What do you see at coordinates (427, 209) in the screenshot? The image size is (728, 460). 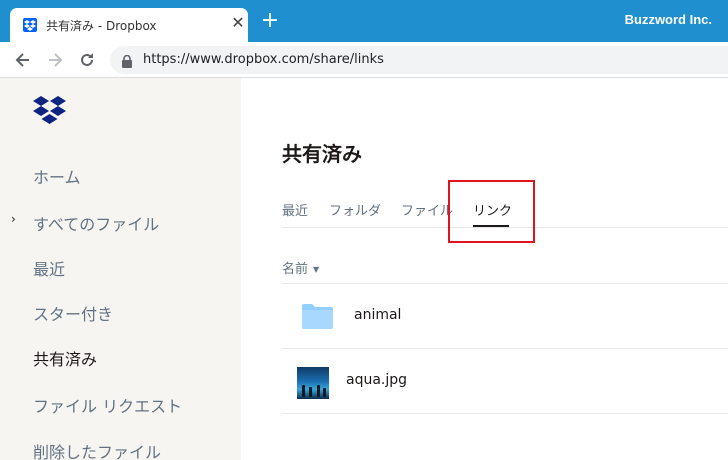 I see `tab-files: ファイル` at bounding box center [427, 209].